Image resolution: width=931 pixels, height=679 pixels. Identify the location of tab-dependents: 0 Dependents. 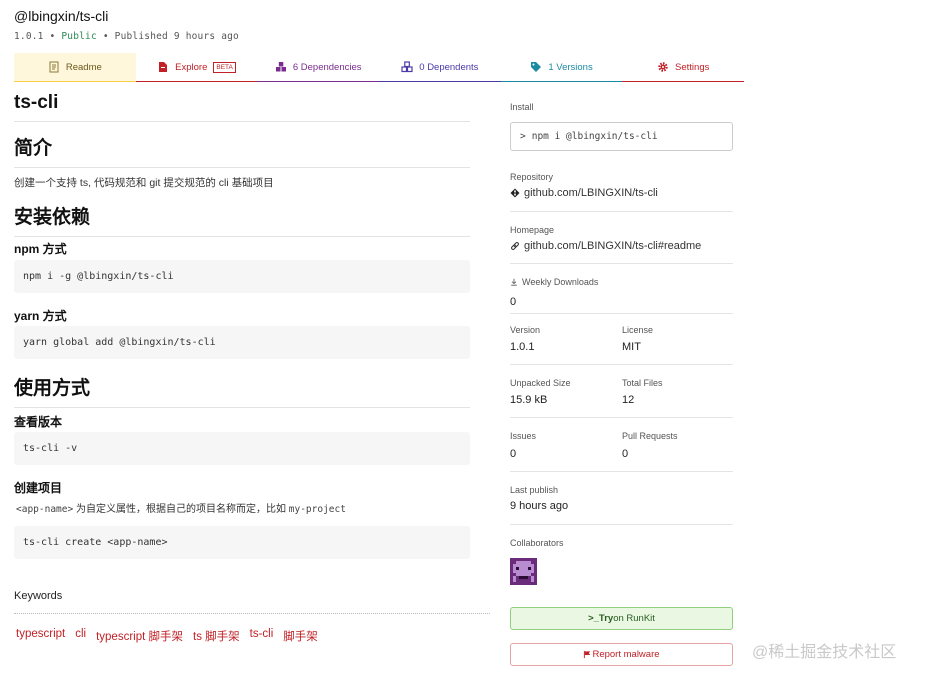
(440, 67).